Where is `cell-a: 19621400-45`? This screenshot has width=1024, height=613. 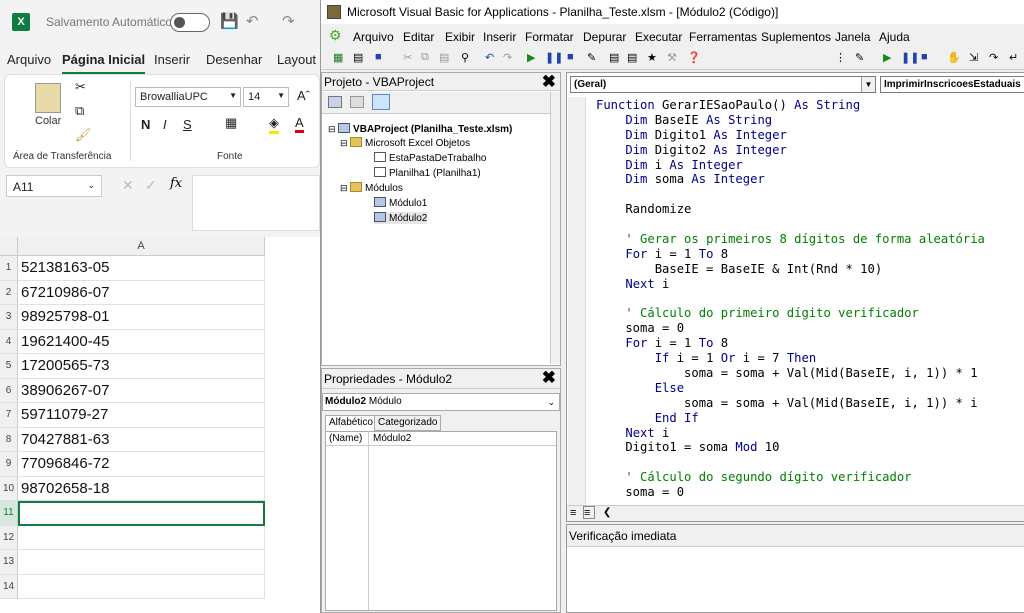
cell-a: 19621400-45 is located at coordinates (141, 341).